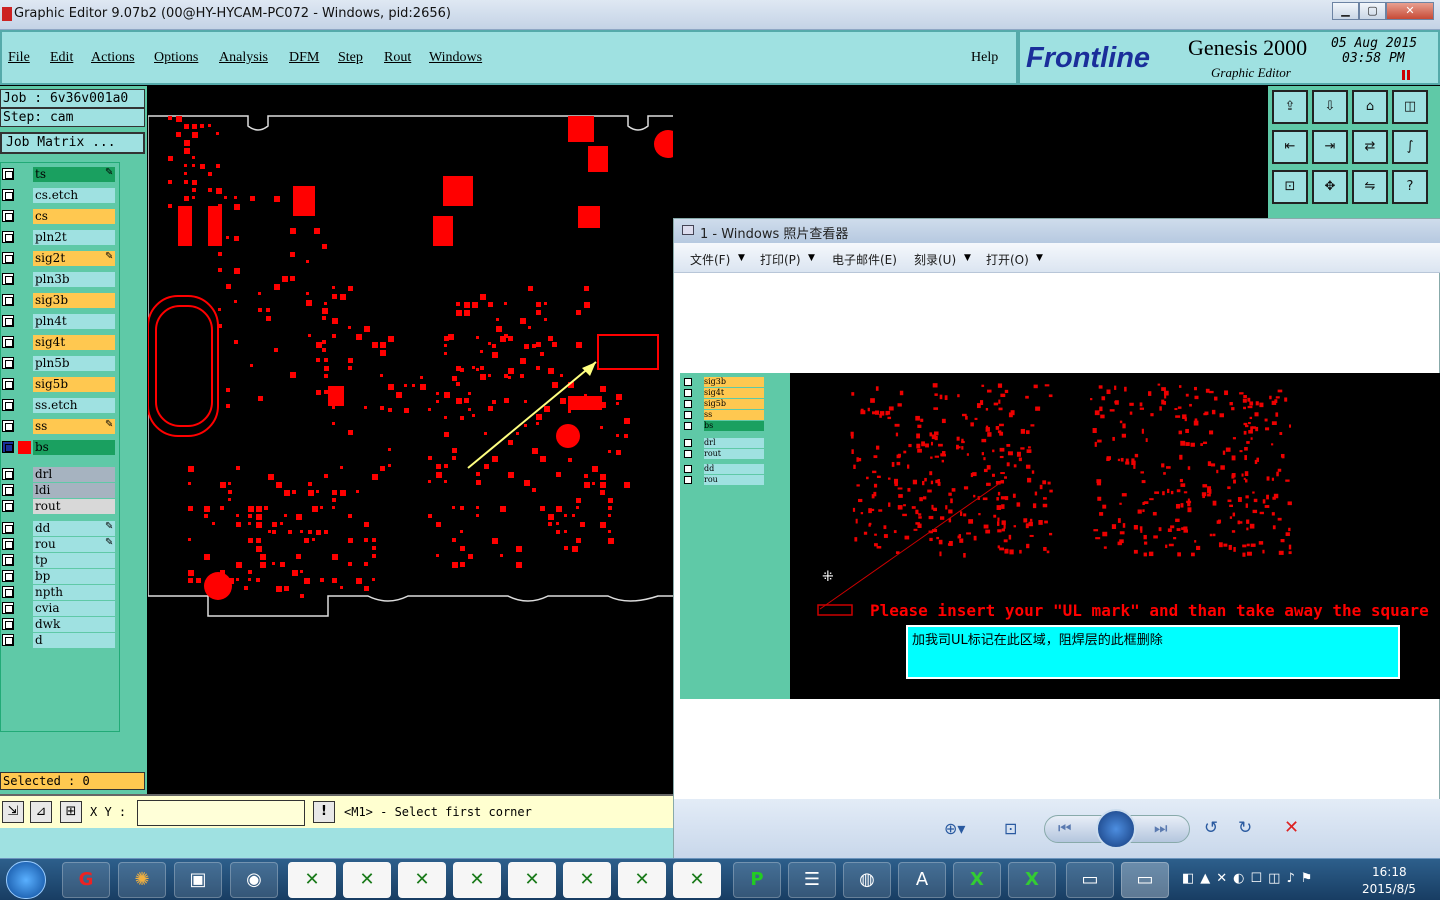 The width and height of the screenshot is (1440, 900). I want to click on left-arrow-icon: ⇤, so click(1290, 147).